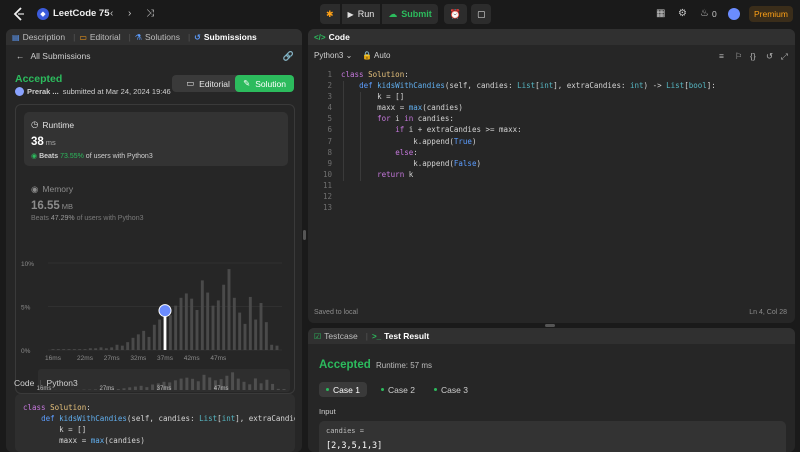  What do you see at coordinates (99, 37) in the screenshot?
I see `tab-editorial: ▭ Editorial` at bounding box center [99, 37].